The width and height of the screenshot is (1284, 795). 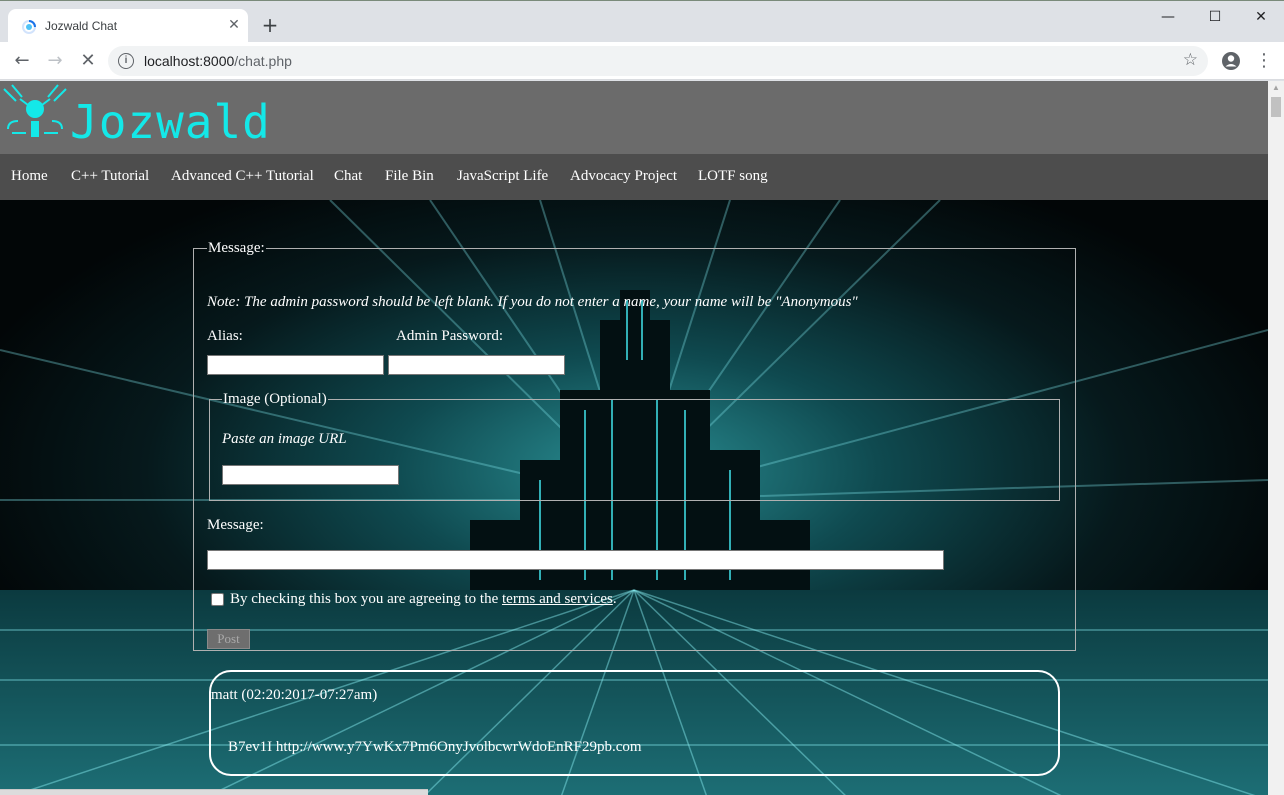 I want to click on site-info-icon: i, so click(x=126, y=61).